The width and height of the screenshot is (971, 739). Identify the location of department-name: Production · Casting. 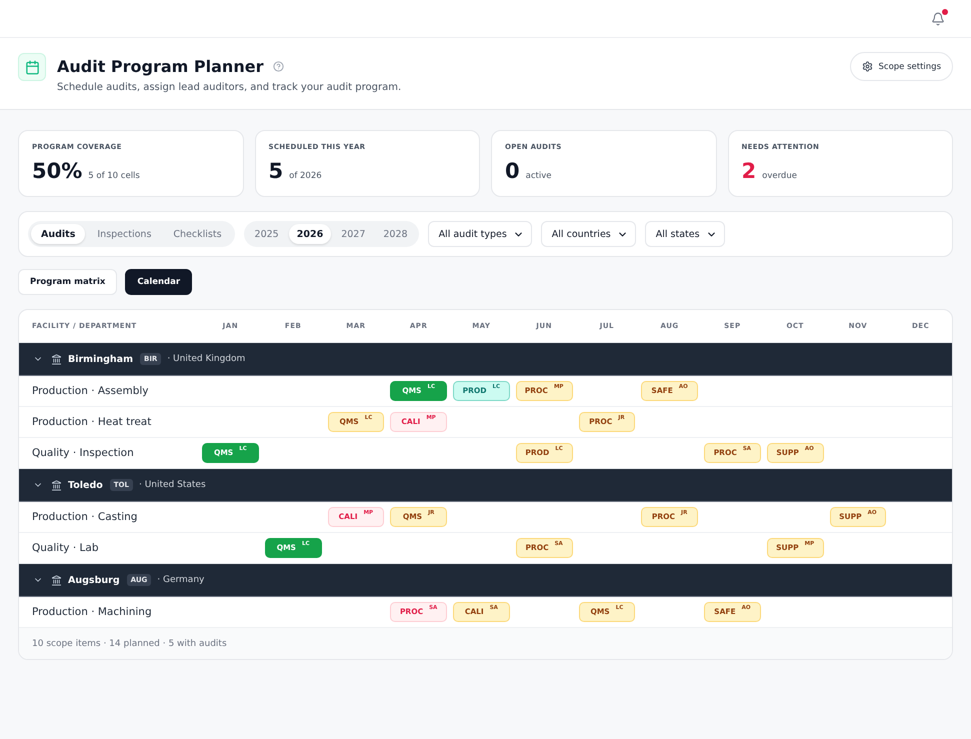
(85, 517).